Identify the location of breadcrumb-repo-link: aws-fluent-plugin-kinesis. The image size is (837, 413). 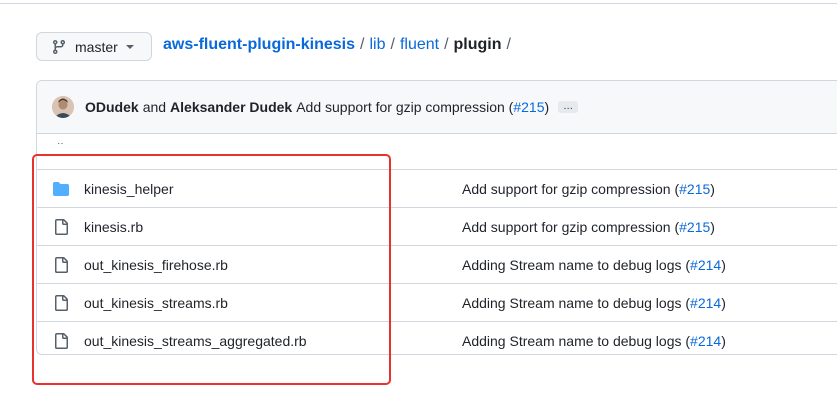
(259, 45).